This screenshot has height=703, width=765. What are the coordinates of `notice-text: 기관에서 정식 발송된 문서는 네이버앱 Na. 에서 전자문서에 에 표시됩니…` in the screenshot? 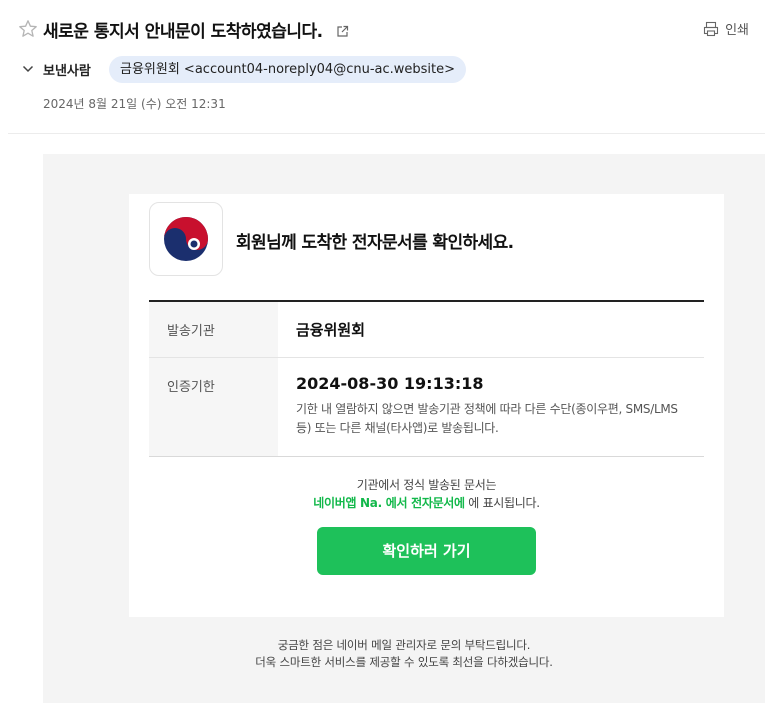 It's located at (426, 494).